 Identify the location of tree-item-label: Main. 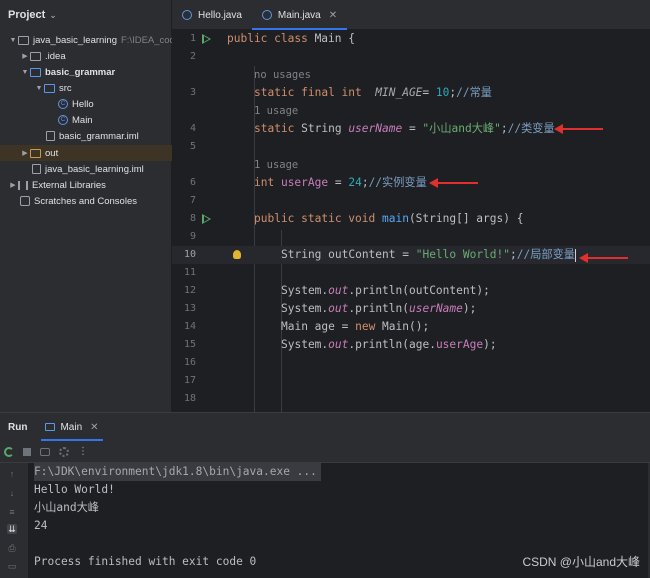
(82, 120).